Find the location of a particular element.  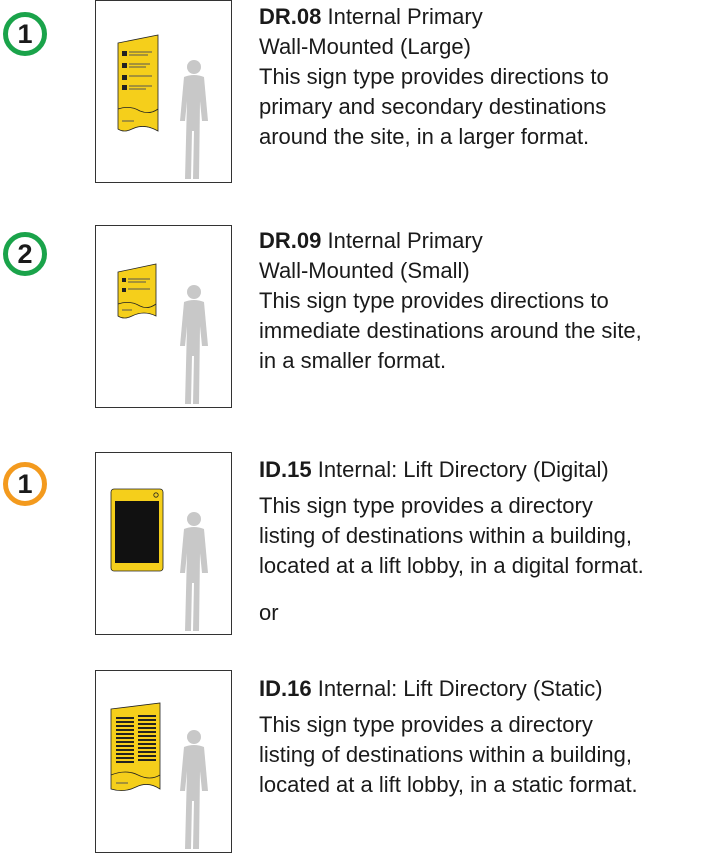

sign-code: DR.09 is located at coordinates (290, 240).